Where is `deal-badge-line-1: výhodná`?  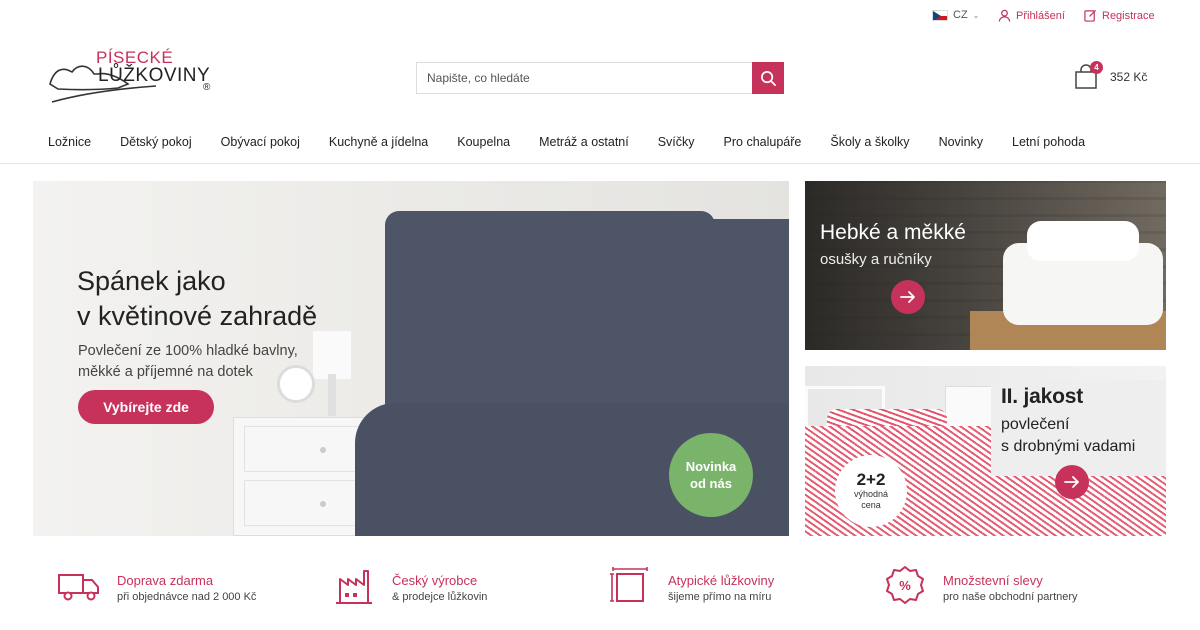
deal-badge-line-1: výhodná is located at coordinates (871, 494).